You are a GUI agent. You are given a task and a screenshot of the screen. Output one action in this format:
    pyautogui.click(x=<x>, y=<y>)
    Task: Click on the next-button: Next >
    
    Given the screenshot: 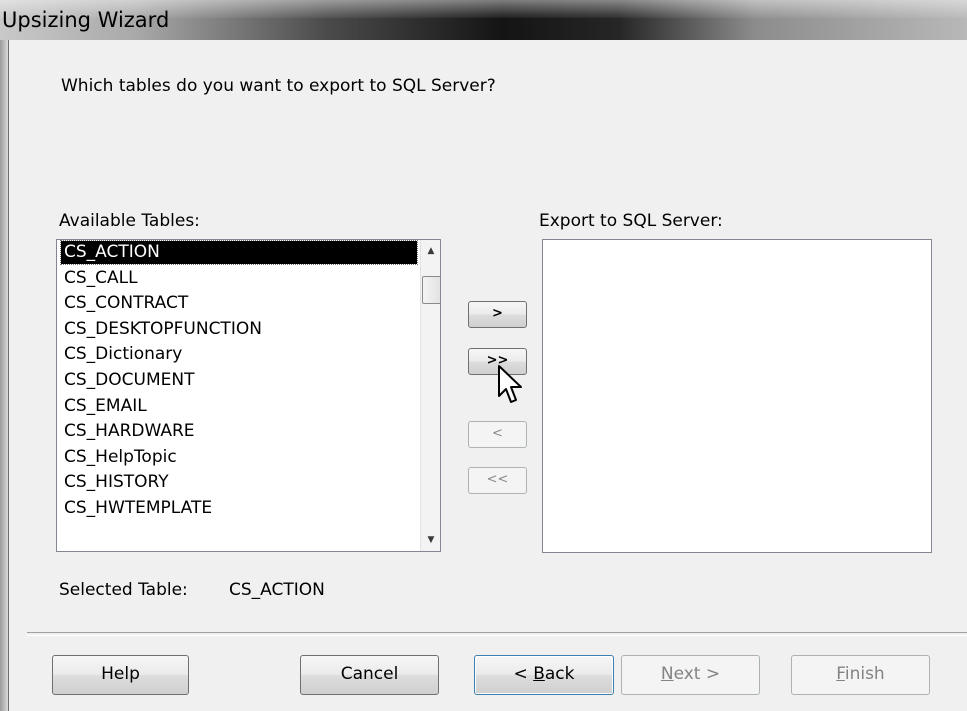 What is the action you would take?
    pyautogui.click(x=690, y=675)
    